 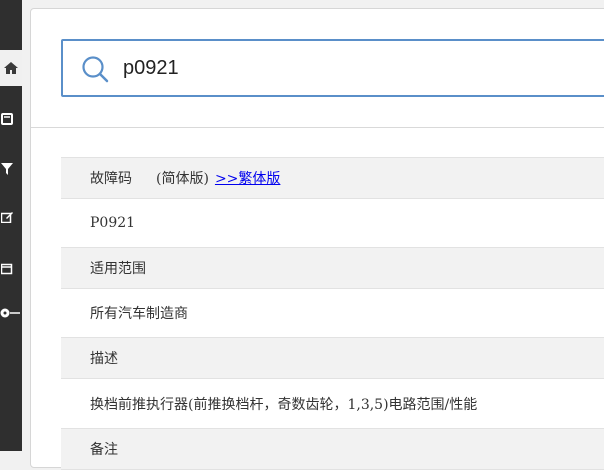 What do you see at coordinates (104, 450) in the screenshot?
I see `notes-label: 备注` at bounding box center [104, 450].